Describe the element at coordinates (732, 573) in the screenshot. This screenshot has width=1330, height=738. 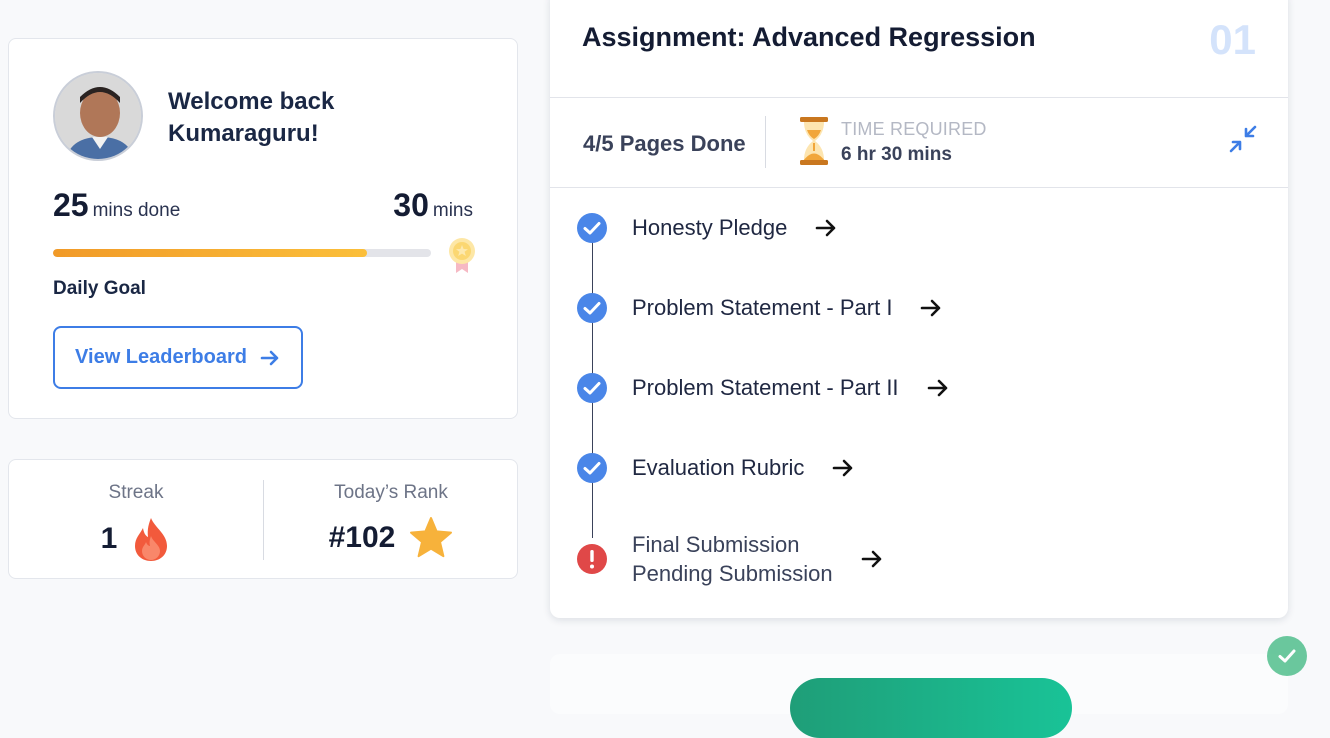
I see `step-status: Pending Submission` at that location.